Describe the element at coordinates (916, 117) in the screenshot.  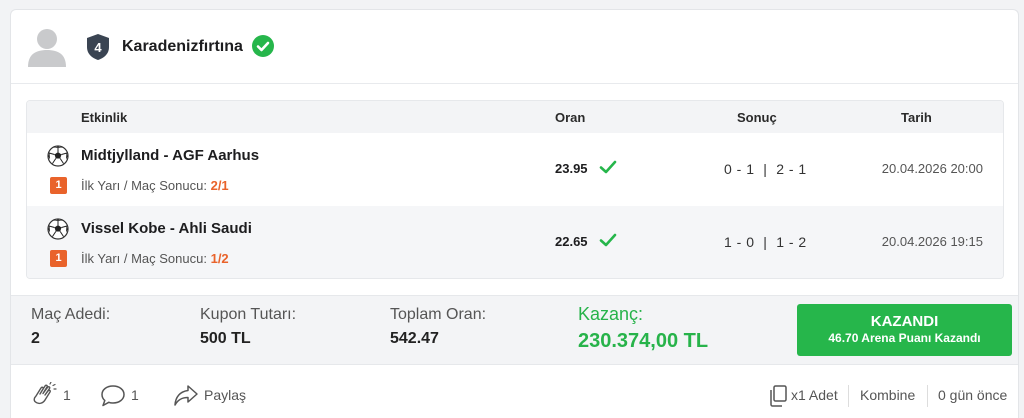
I see `header-date: Tarih` at that location.